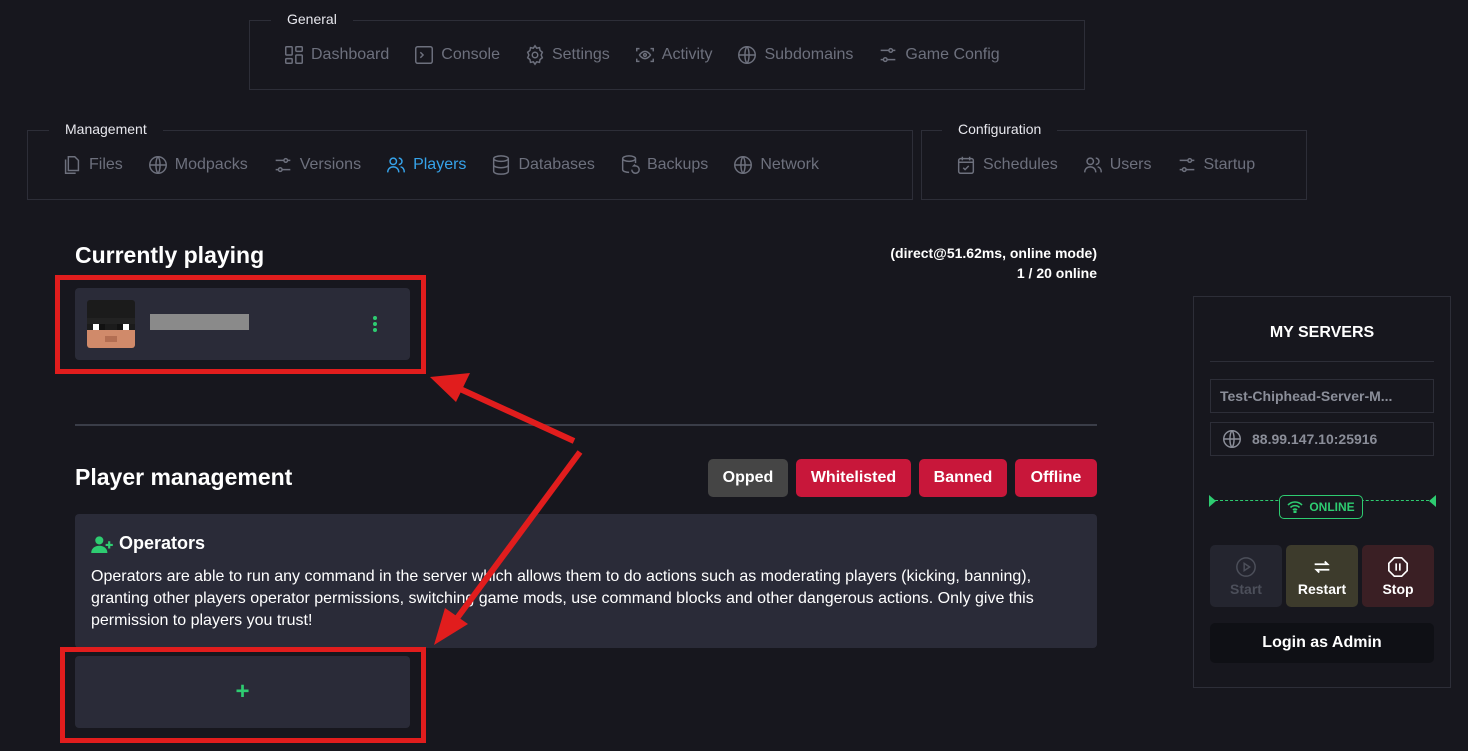 The image size is (1468, 751). I want to click on nav-item-files: Files, so click(92, 165).